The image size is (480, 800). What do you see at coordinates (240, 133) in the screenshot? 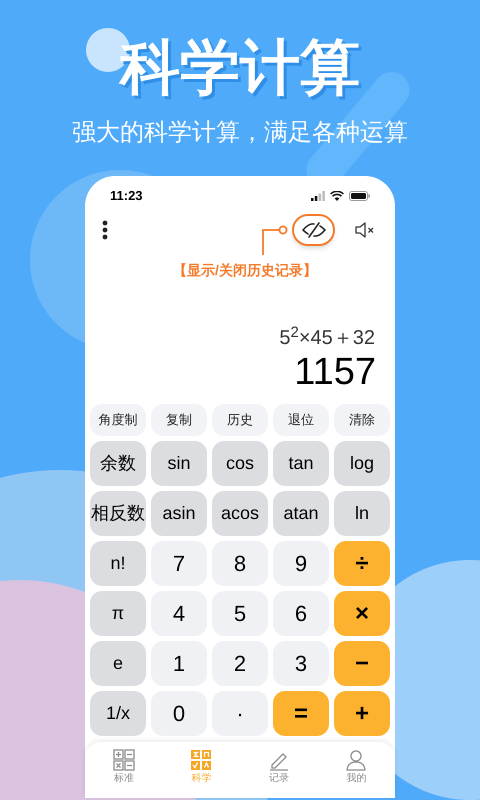
I see `hero-subtitle: 强大的科学计算，满足各种运算` at bounding box center [240, 133].